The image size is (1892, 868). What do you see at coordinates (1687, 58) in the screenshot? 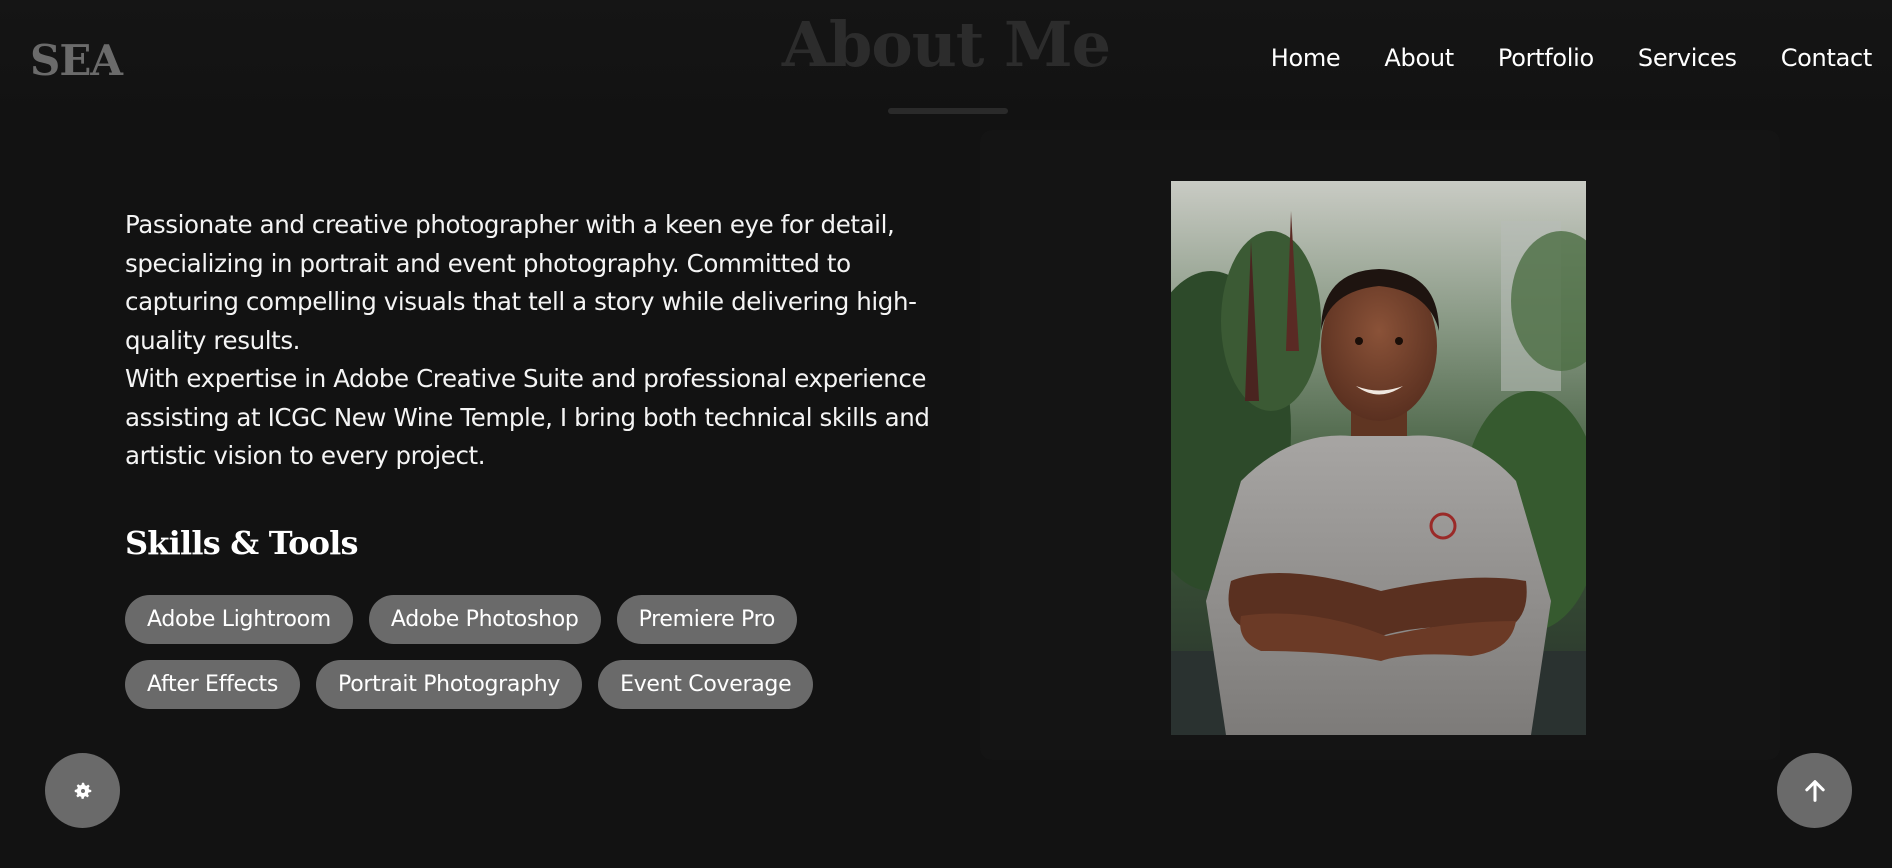
I see `nav-services: Services` at bounding box center [1687, 58].